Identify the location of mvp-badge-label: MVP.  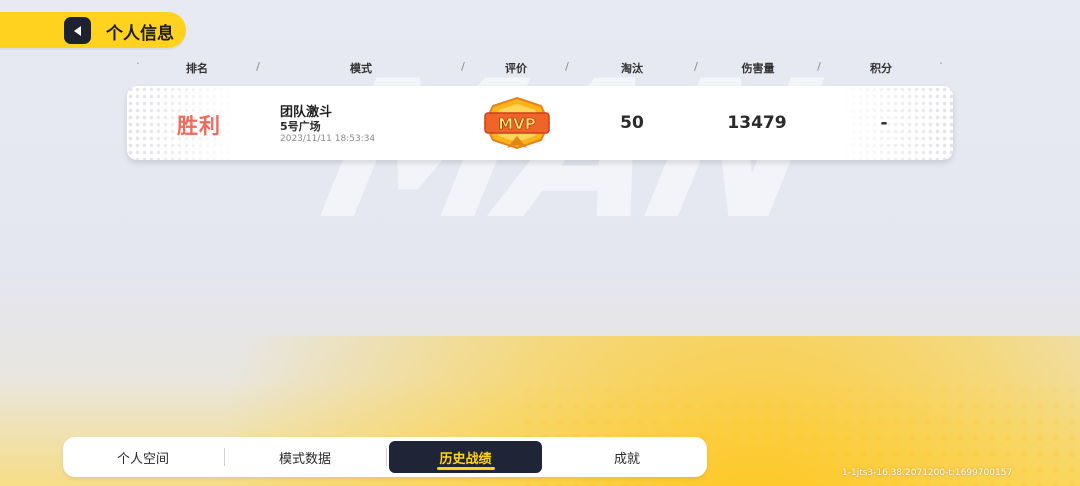
(517, 124).